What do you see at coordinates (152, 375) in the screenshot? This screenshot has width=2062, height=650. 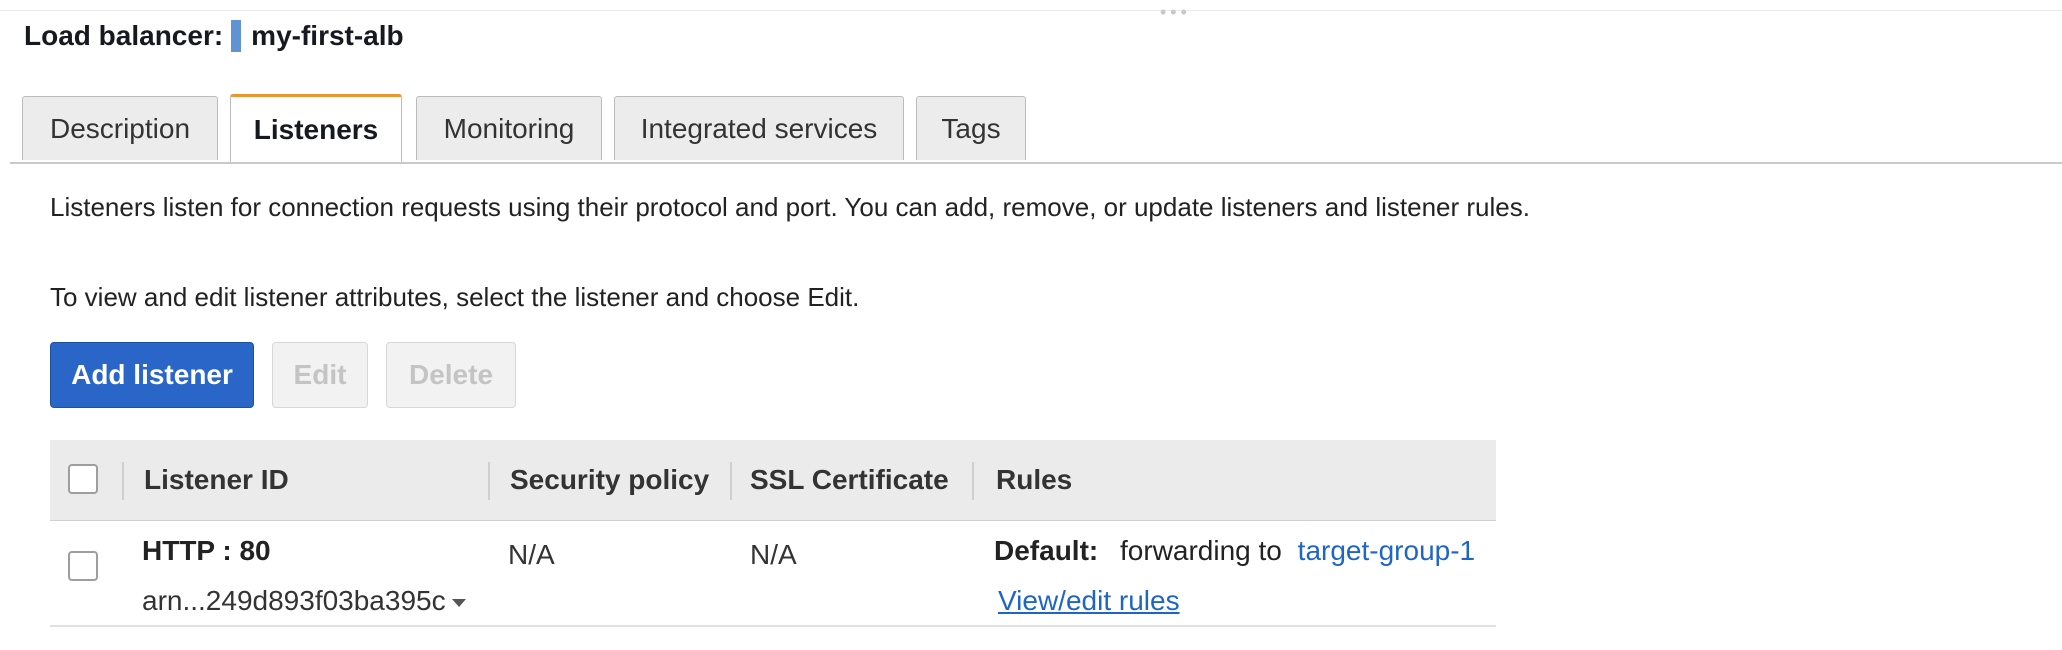 I see `add-listener-button: Add listener` at bounding box center [152, 375].